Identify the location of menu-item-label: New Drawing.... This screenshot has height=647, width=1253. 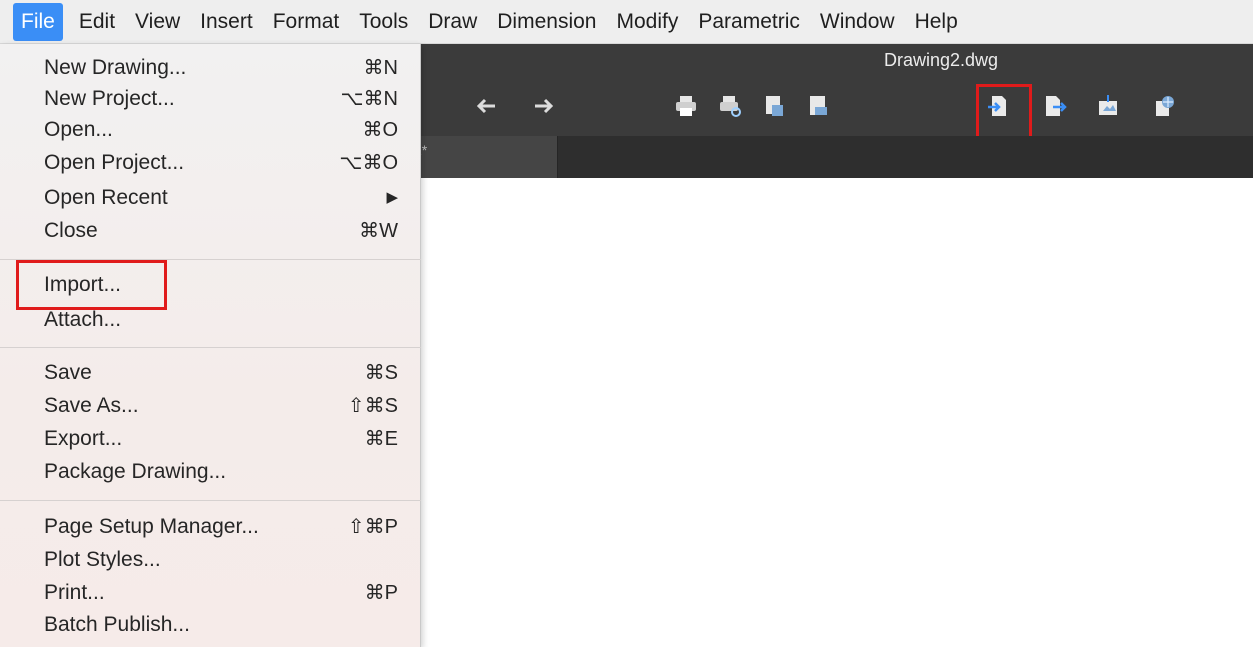
(115, 67).